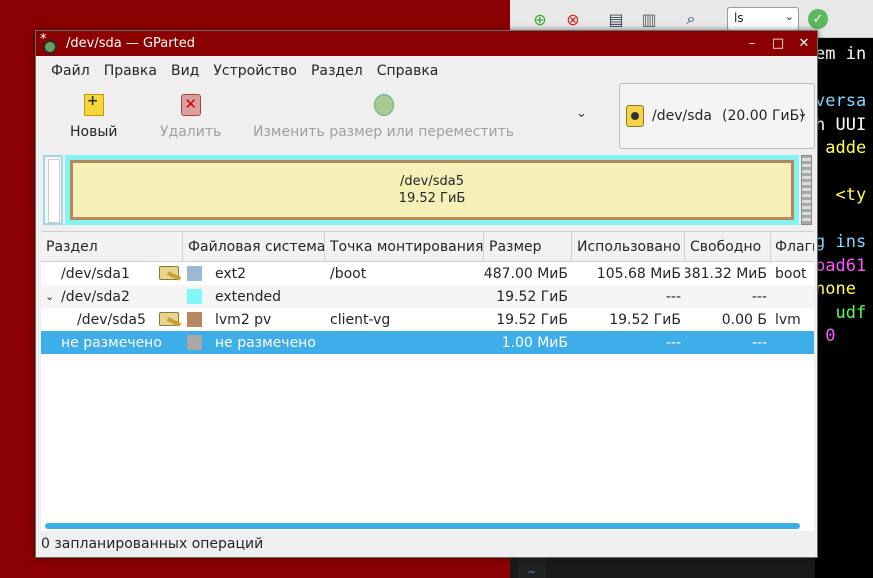 Image resolution: width=873 pixels, height=578 pixels. I want to click on hard-disk-icon, so click(635, 116).